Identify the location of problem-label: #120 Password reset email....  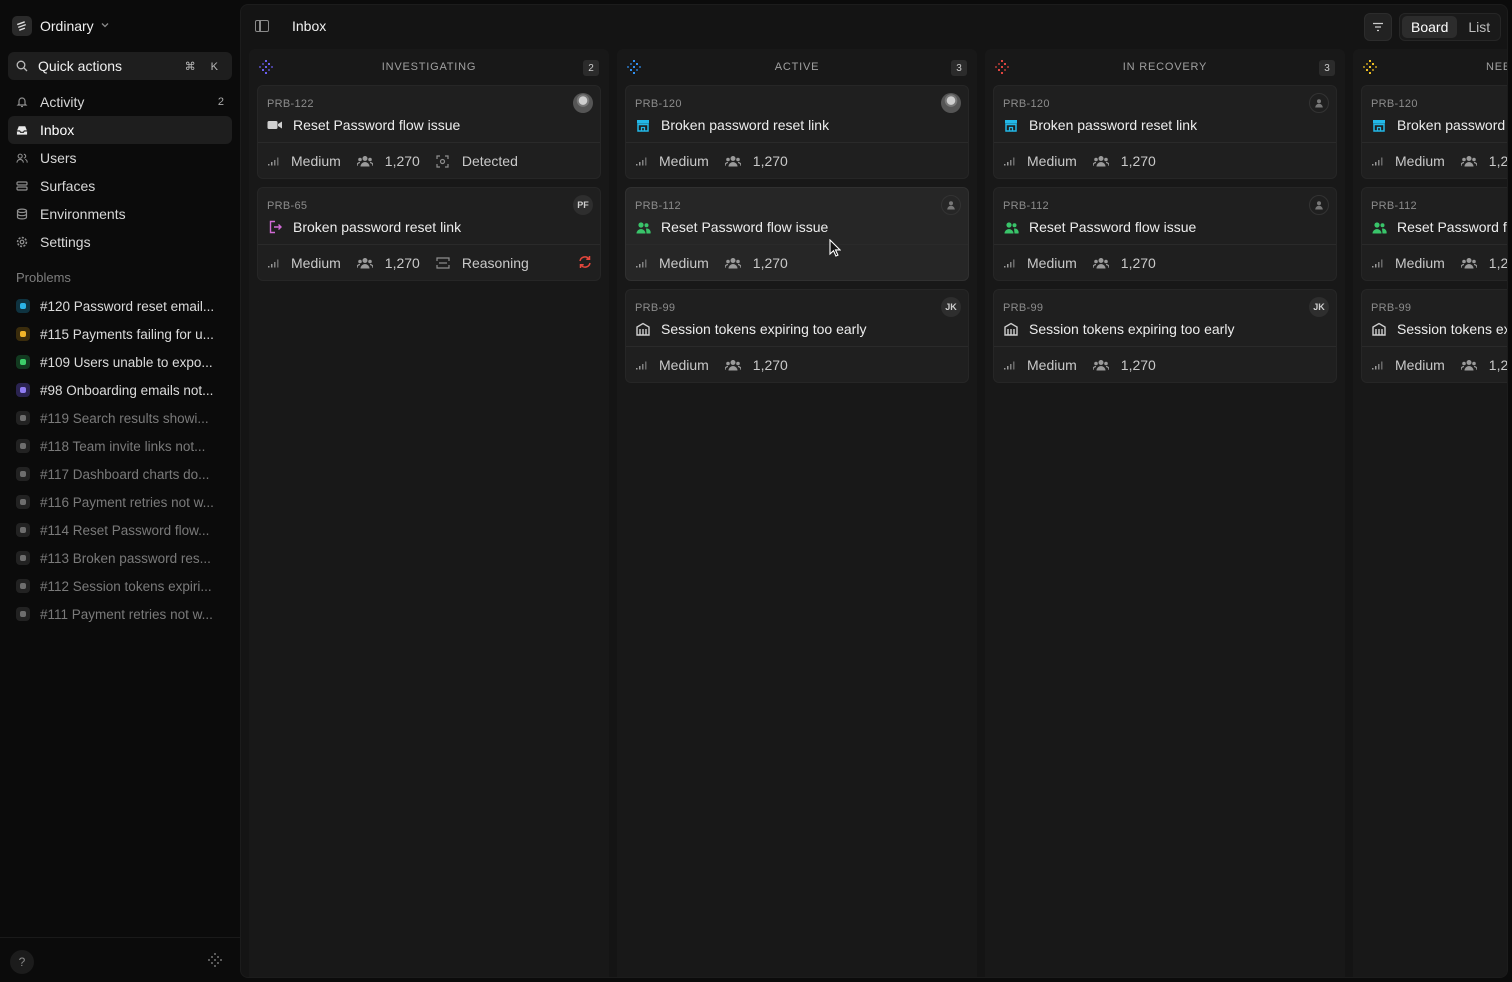
(127, 306).